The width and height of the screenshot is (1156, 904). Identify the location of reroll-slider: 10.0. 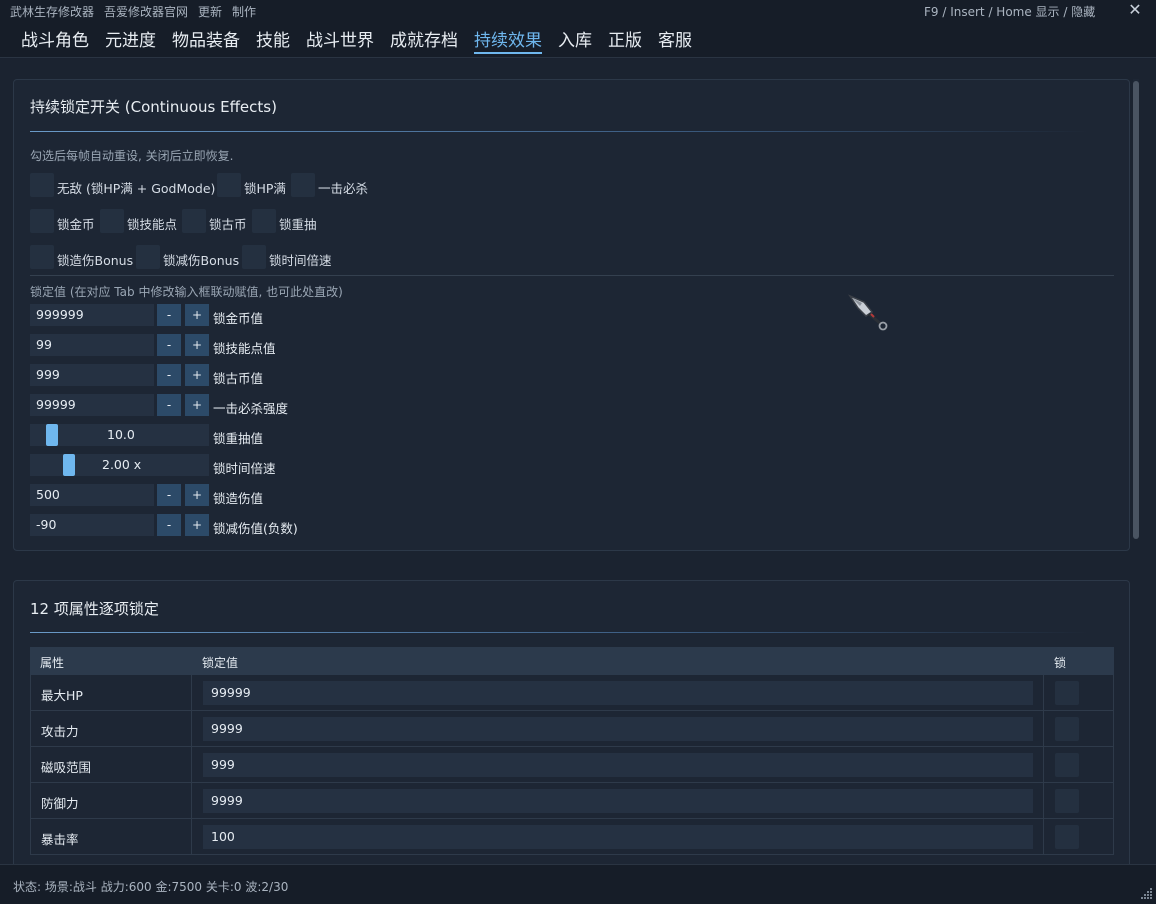
(119, 435).